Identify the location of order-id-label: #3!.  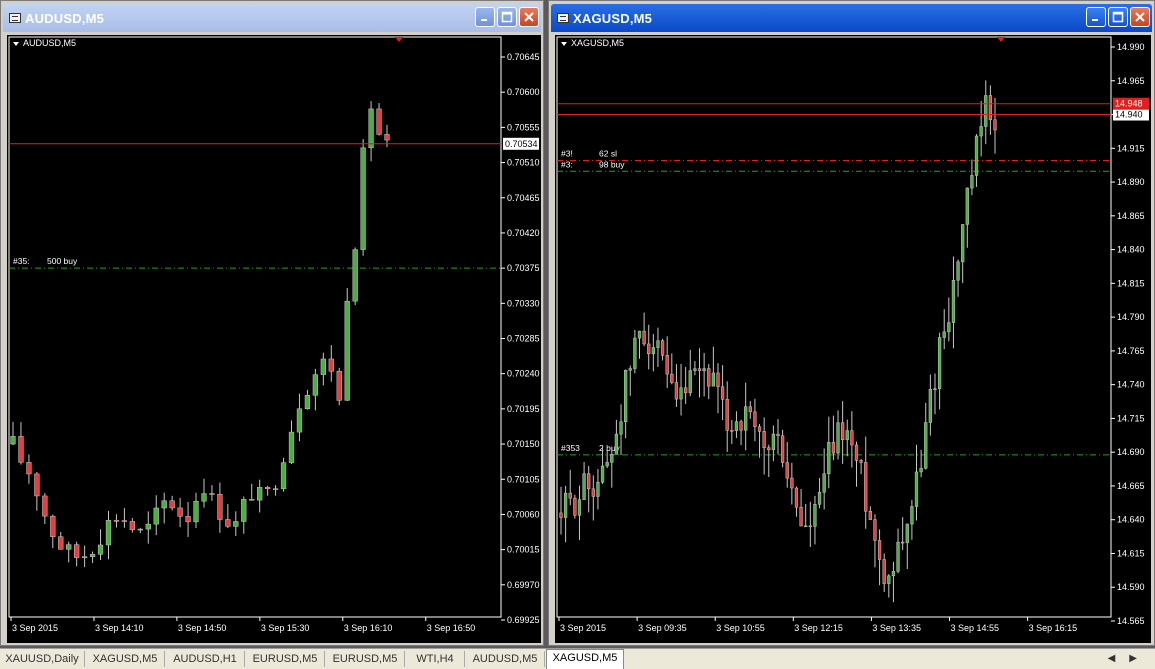
(567, 153).